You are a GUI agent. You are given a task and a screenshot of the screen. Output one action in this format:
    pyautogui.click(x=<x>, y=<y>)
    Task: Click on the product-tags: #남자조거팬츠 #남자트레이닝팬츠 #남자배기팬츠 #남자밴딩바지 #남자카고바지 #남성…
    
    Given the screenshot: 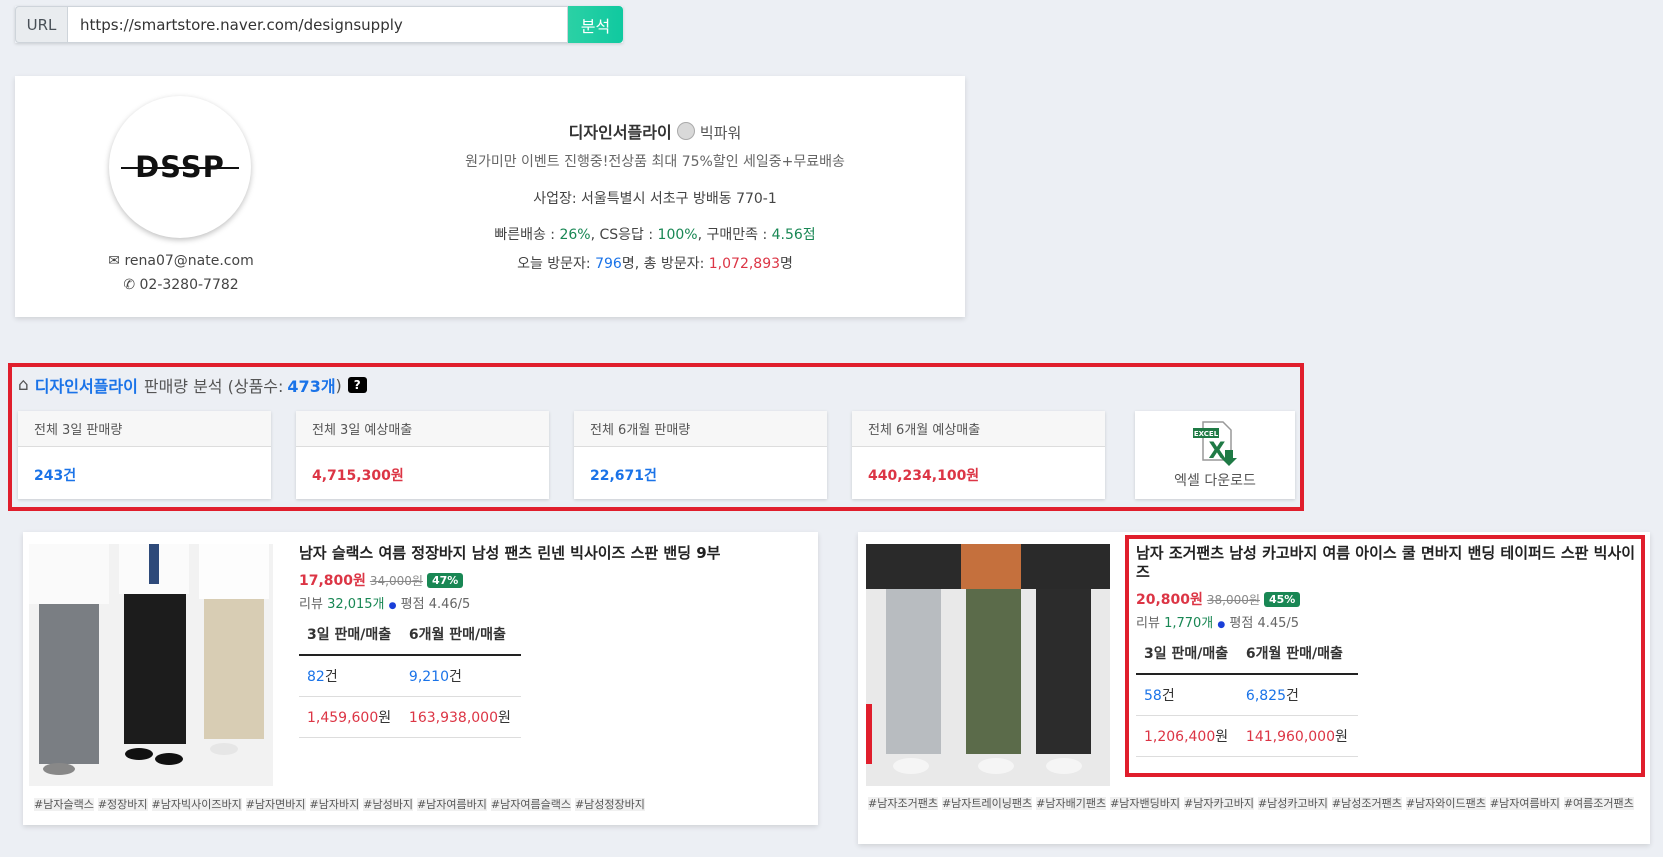 What is the action you would take?
    pyautogui.click(x=1255, y=803)
    